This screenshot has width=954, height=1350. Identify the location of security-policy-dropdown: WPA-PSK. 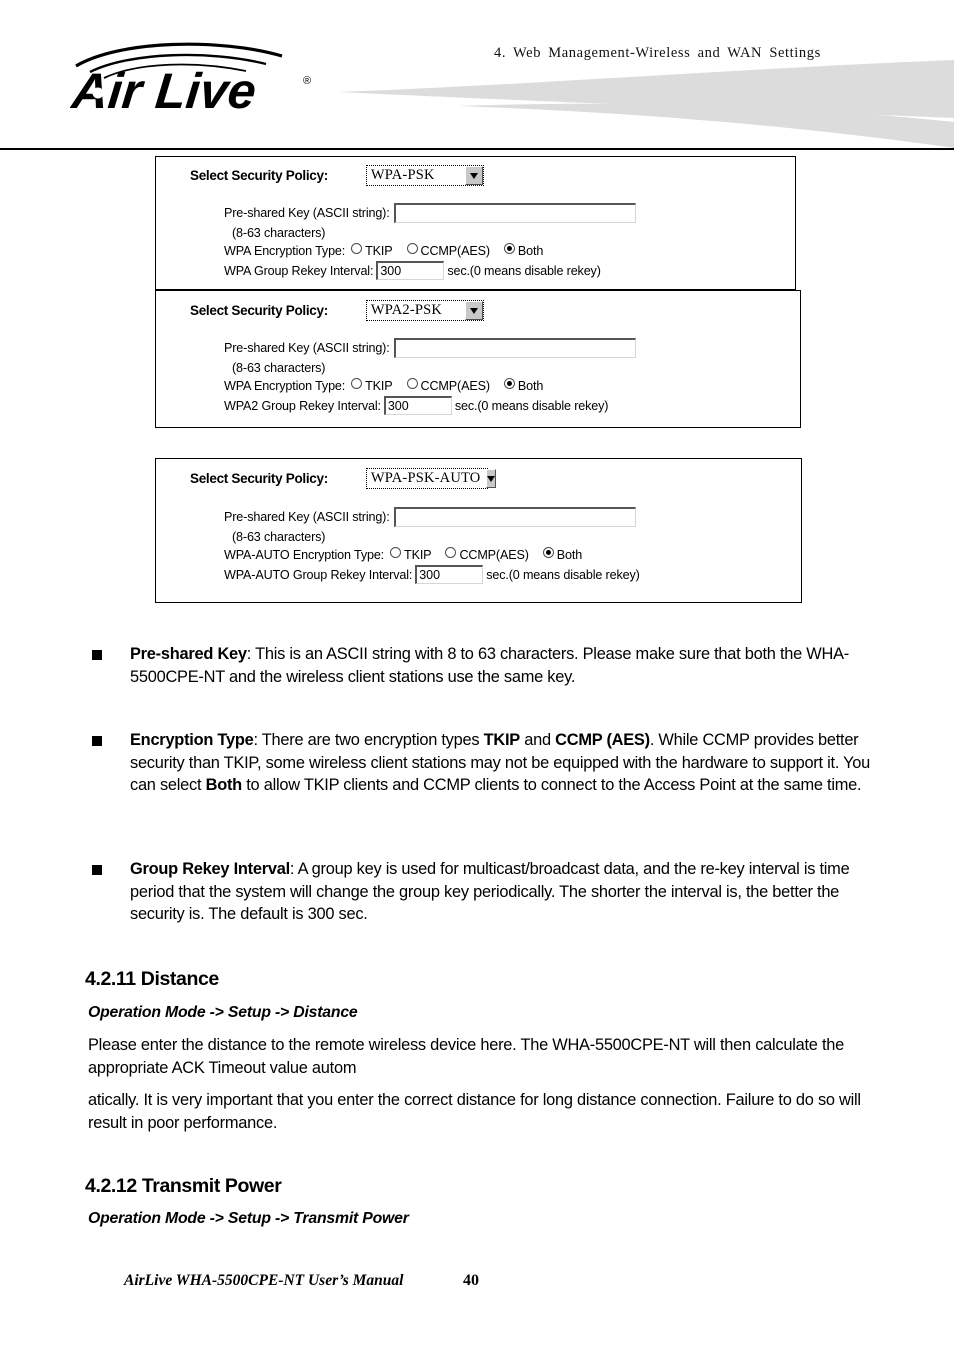
(424, 175).